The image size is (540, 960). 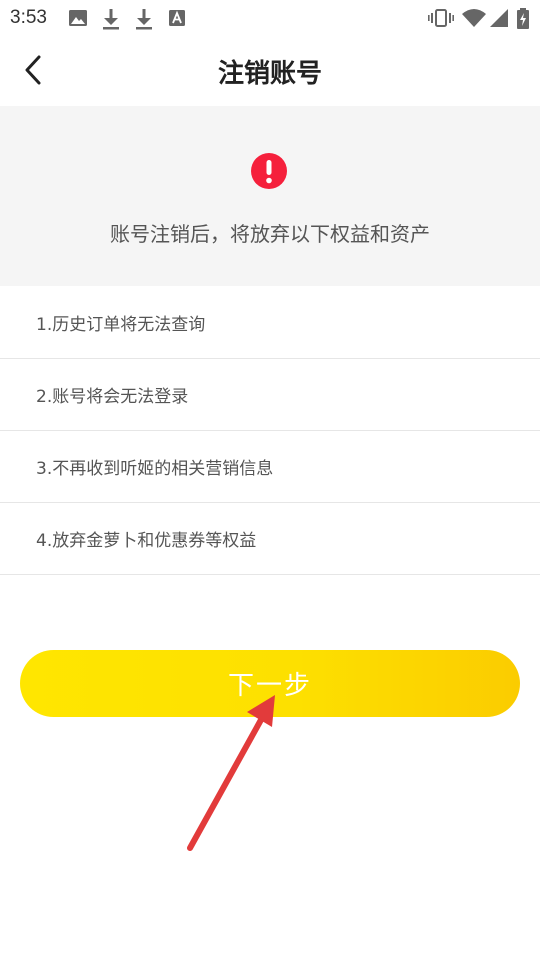 I want to click on signal-icon, so click(x=499, y=18).